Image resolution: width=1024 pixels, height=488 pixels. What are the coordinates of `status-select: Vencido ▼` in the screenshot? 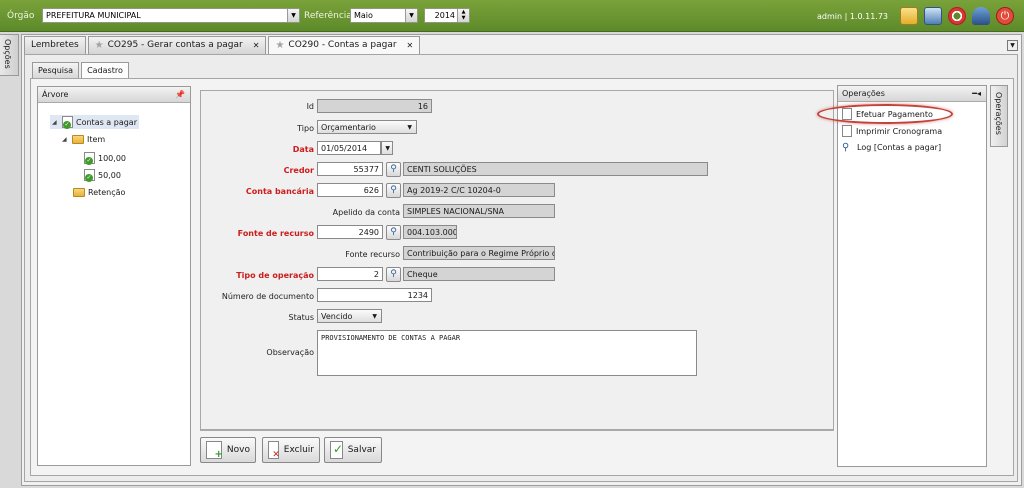 It's located at (349, 316).